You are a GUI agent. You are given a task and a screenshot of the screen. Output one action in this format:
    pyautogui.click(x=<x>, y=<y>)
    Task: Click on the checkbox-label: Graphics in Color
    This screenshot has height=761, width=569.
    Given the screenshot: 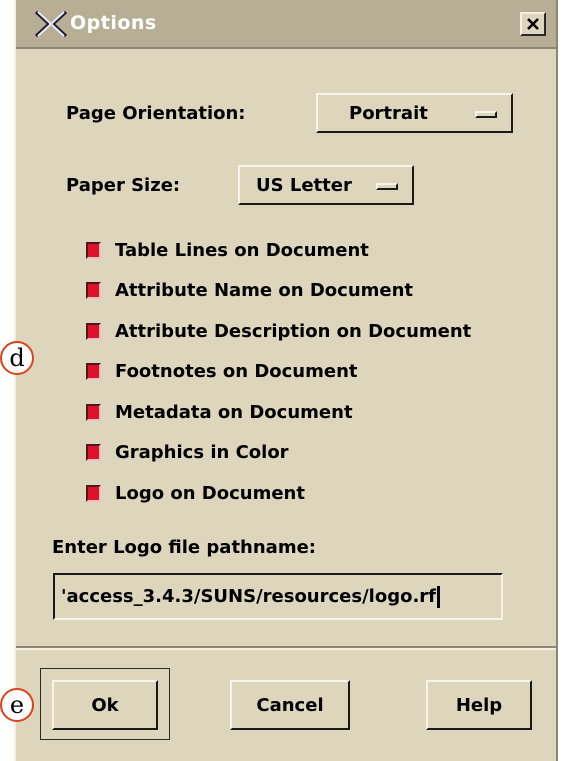 What is the action you would take?
    pyautogui.click(x=202, y=453)
    